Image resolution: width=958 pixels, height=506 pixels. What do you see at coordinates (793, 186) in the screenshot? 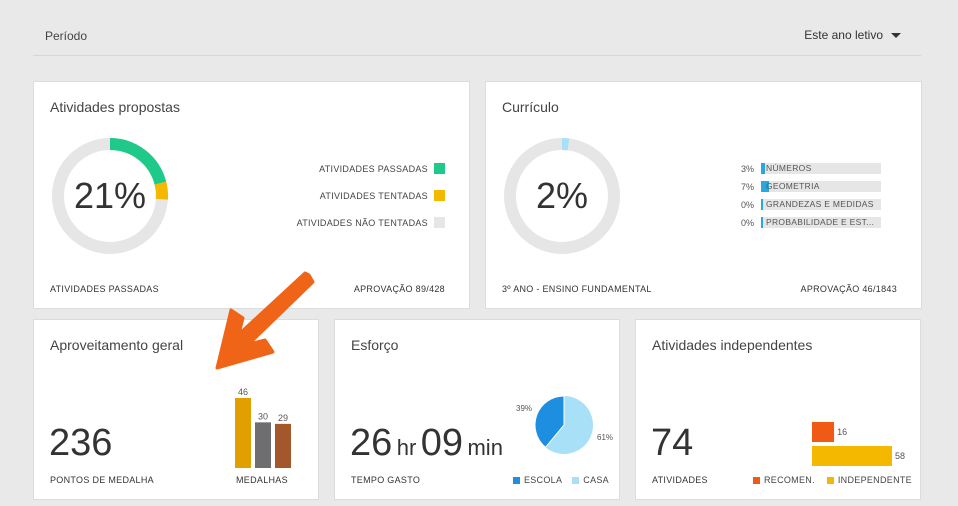
I see `curriculum-row-label: GEOMETRIA` at bounding box center [793, 186].